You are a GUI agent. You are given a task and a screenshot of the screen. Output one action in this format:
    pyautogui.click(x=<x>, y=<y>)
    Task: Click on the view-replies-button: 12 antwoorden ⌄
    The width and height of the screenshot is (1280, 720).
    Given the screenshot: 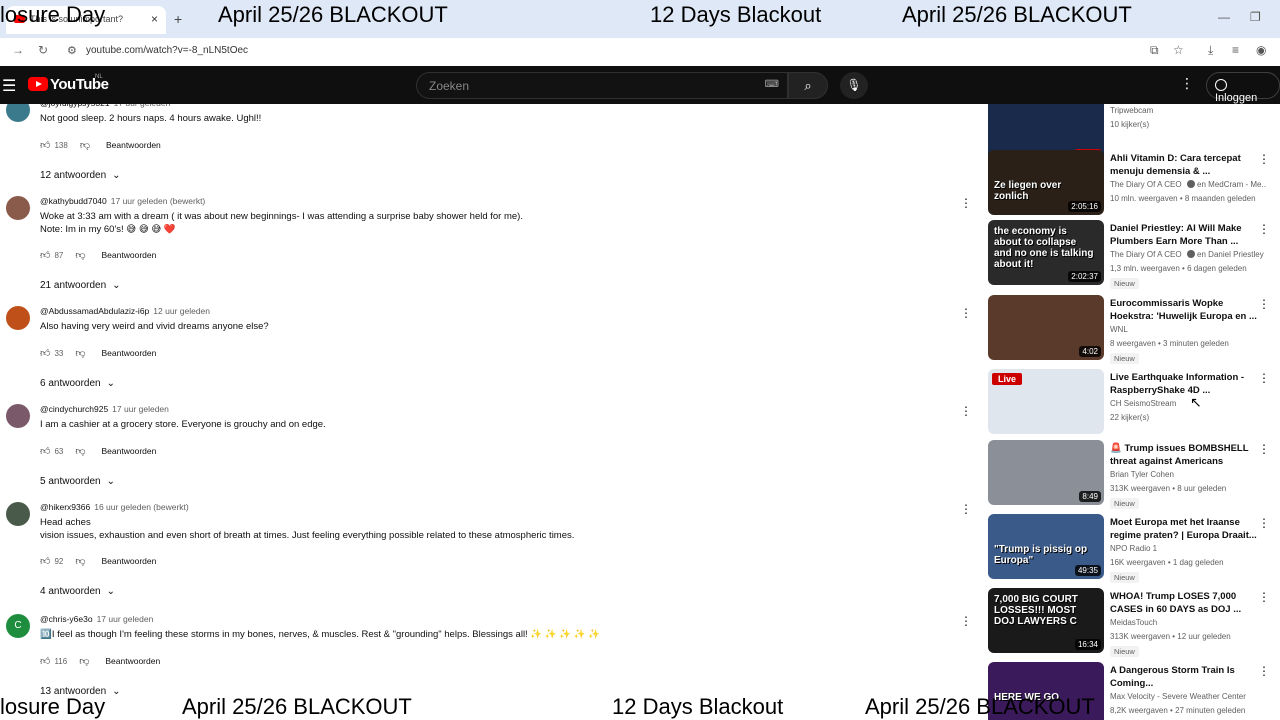 What is the action you would take?
    pyautogui.click(x=80, y=175)
    